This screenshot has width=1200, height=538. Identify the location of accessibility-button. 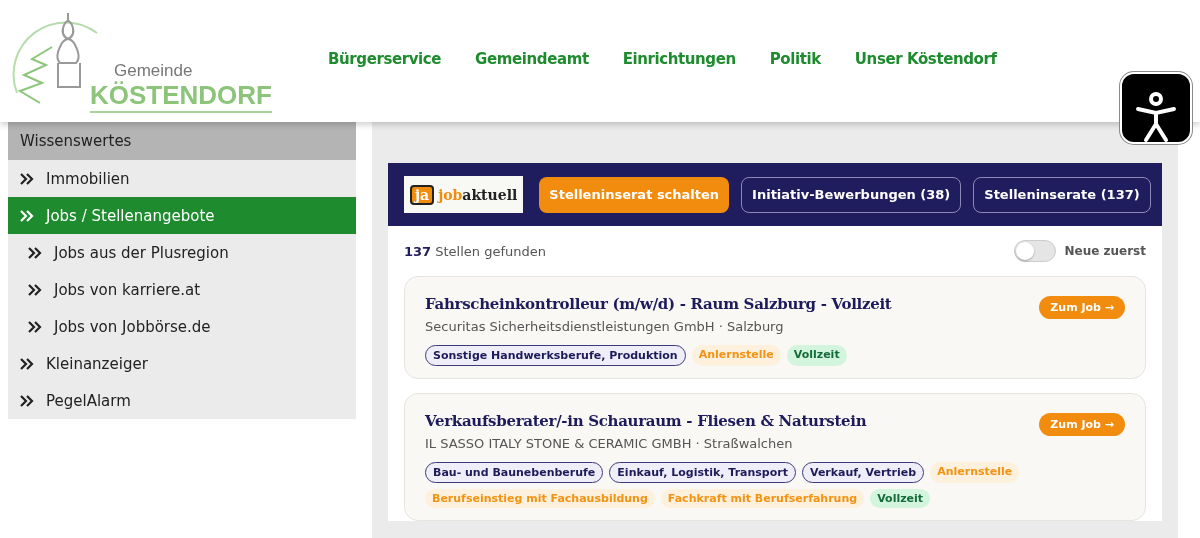
(1156, 108).